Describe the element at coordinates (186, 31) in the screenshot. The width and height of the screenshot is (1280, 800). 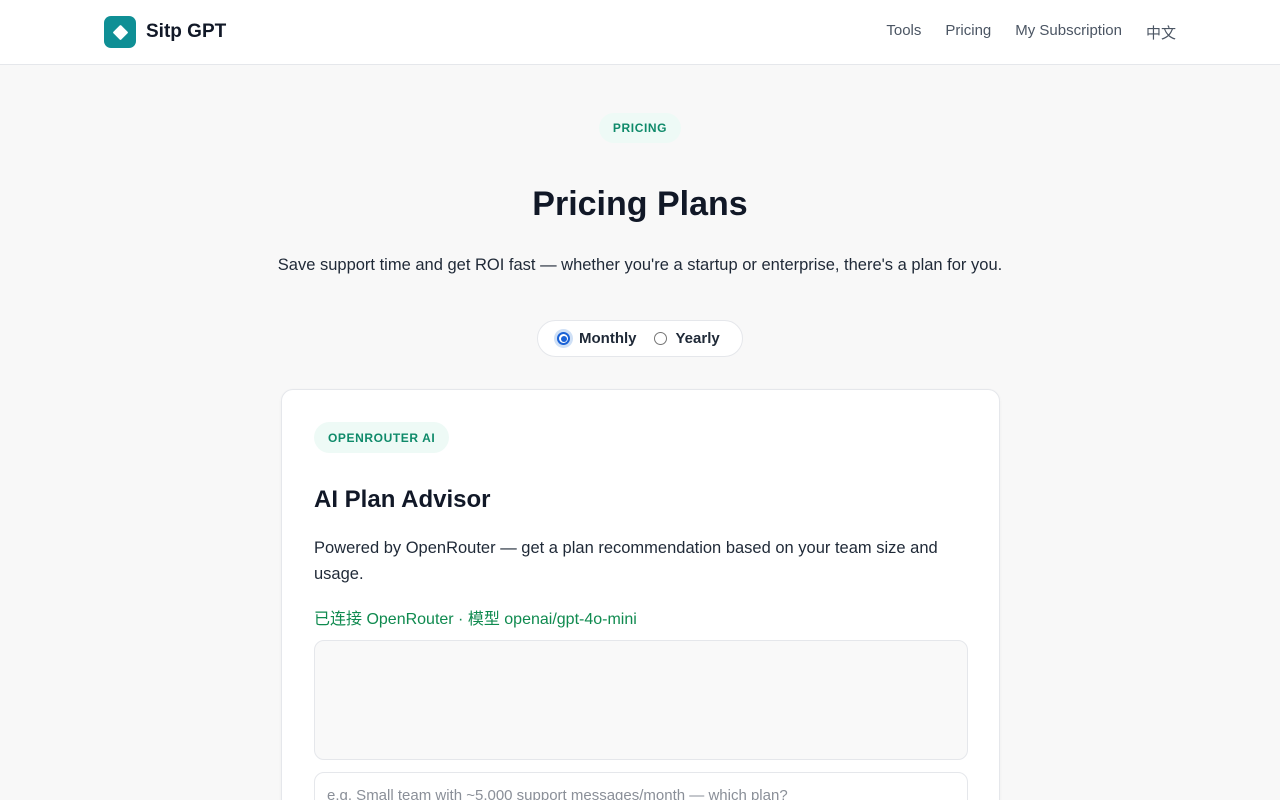
I see `brand-name: Sitp GPT` at that location.